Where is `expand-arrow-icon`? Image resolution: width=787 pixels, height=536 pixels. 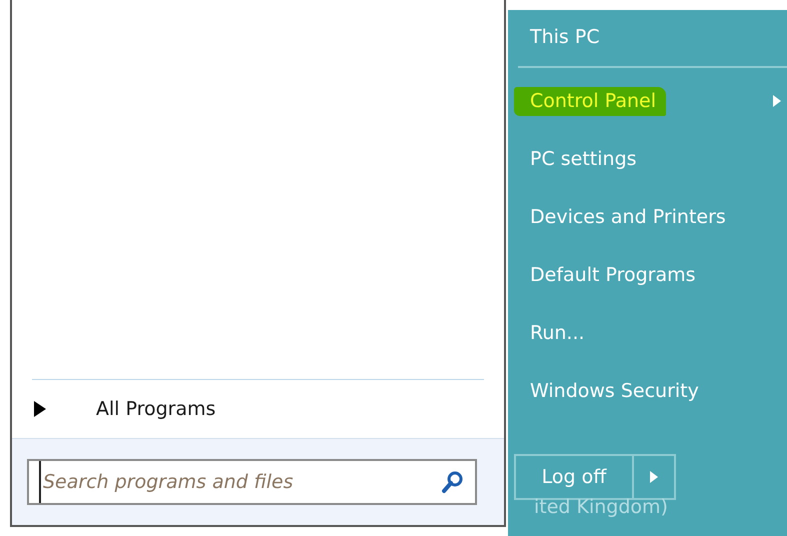 expand-arrow-icon is located at coordinates (40, 409).